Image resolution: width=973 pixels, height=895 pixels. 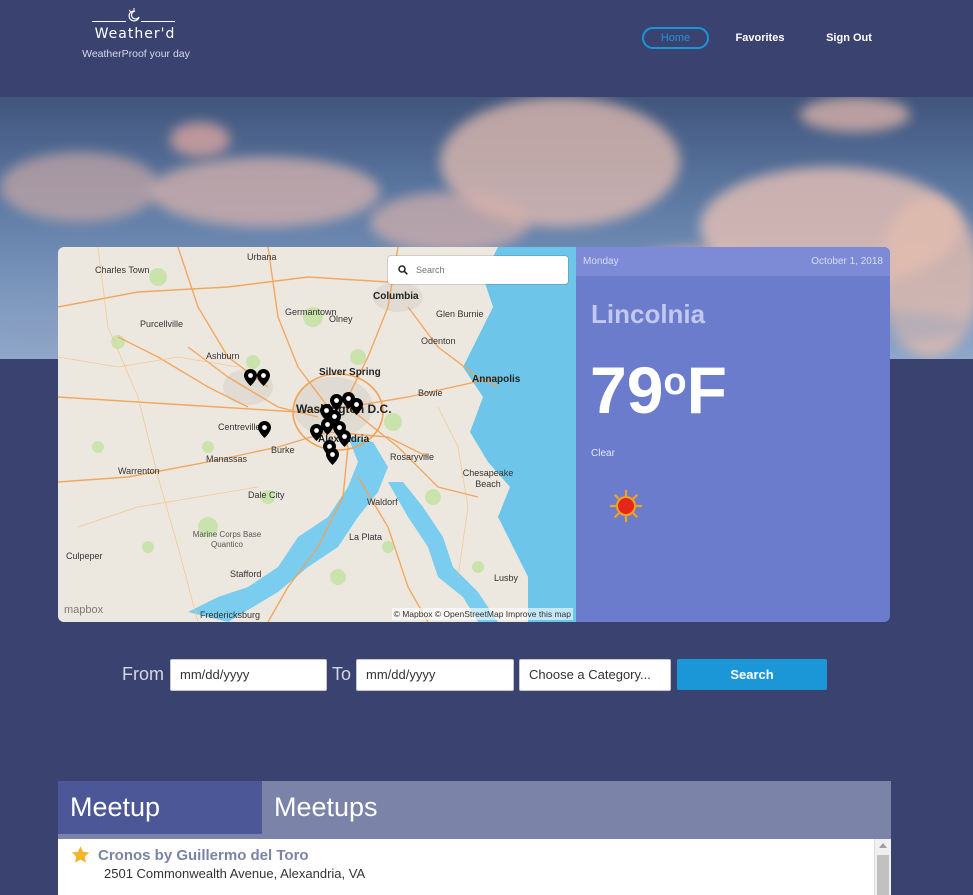 What do you see at coordinates (366, 537) in the screenshot?
I see `map-label: La Plata` at bounding box center [366, 537].